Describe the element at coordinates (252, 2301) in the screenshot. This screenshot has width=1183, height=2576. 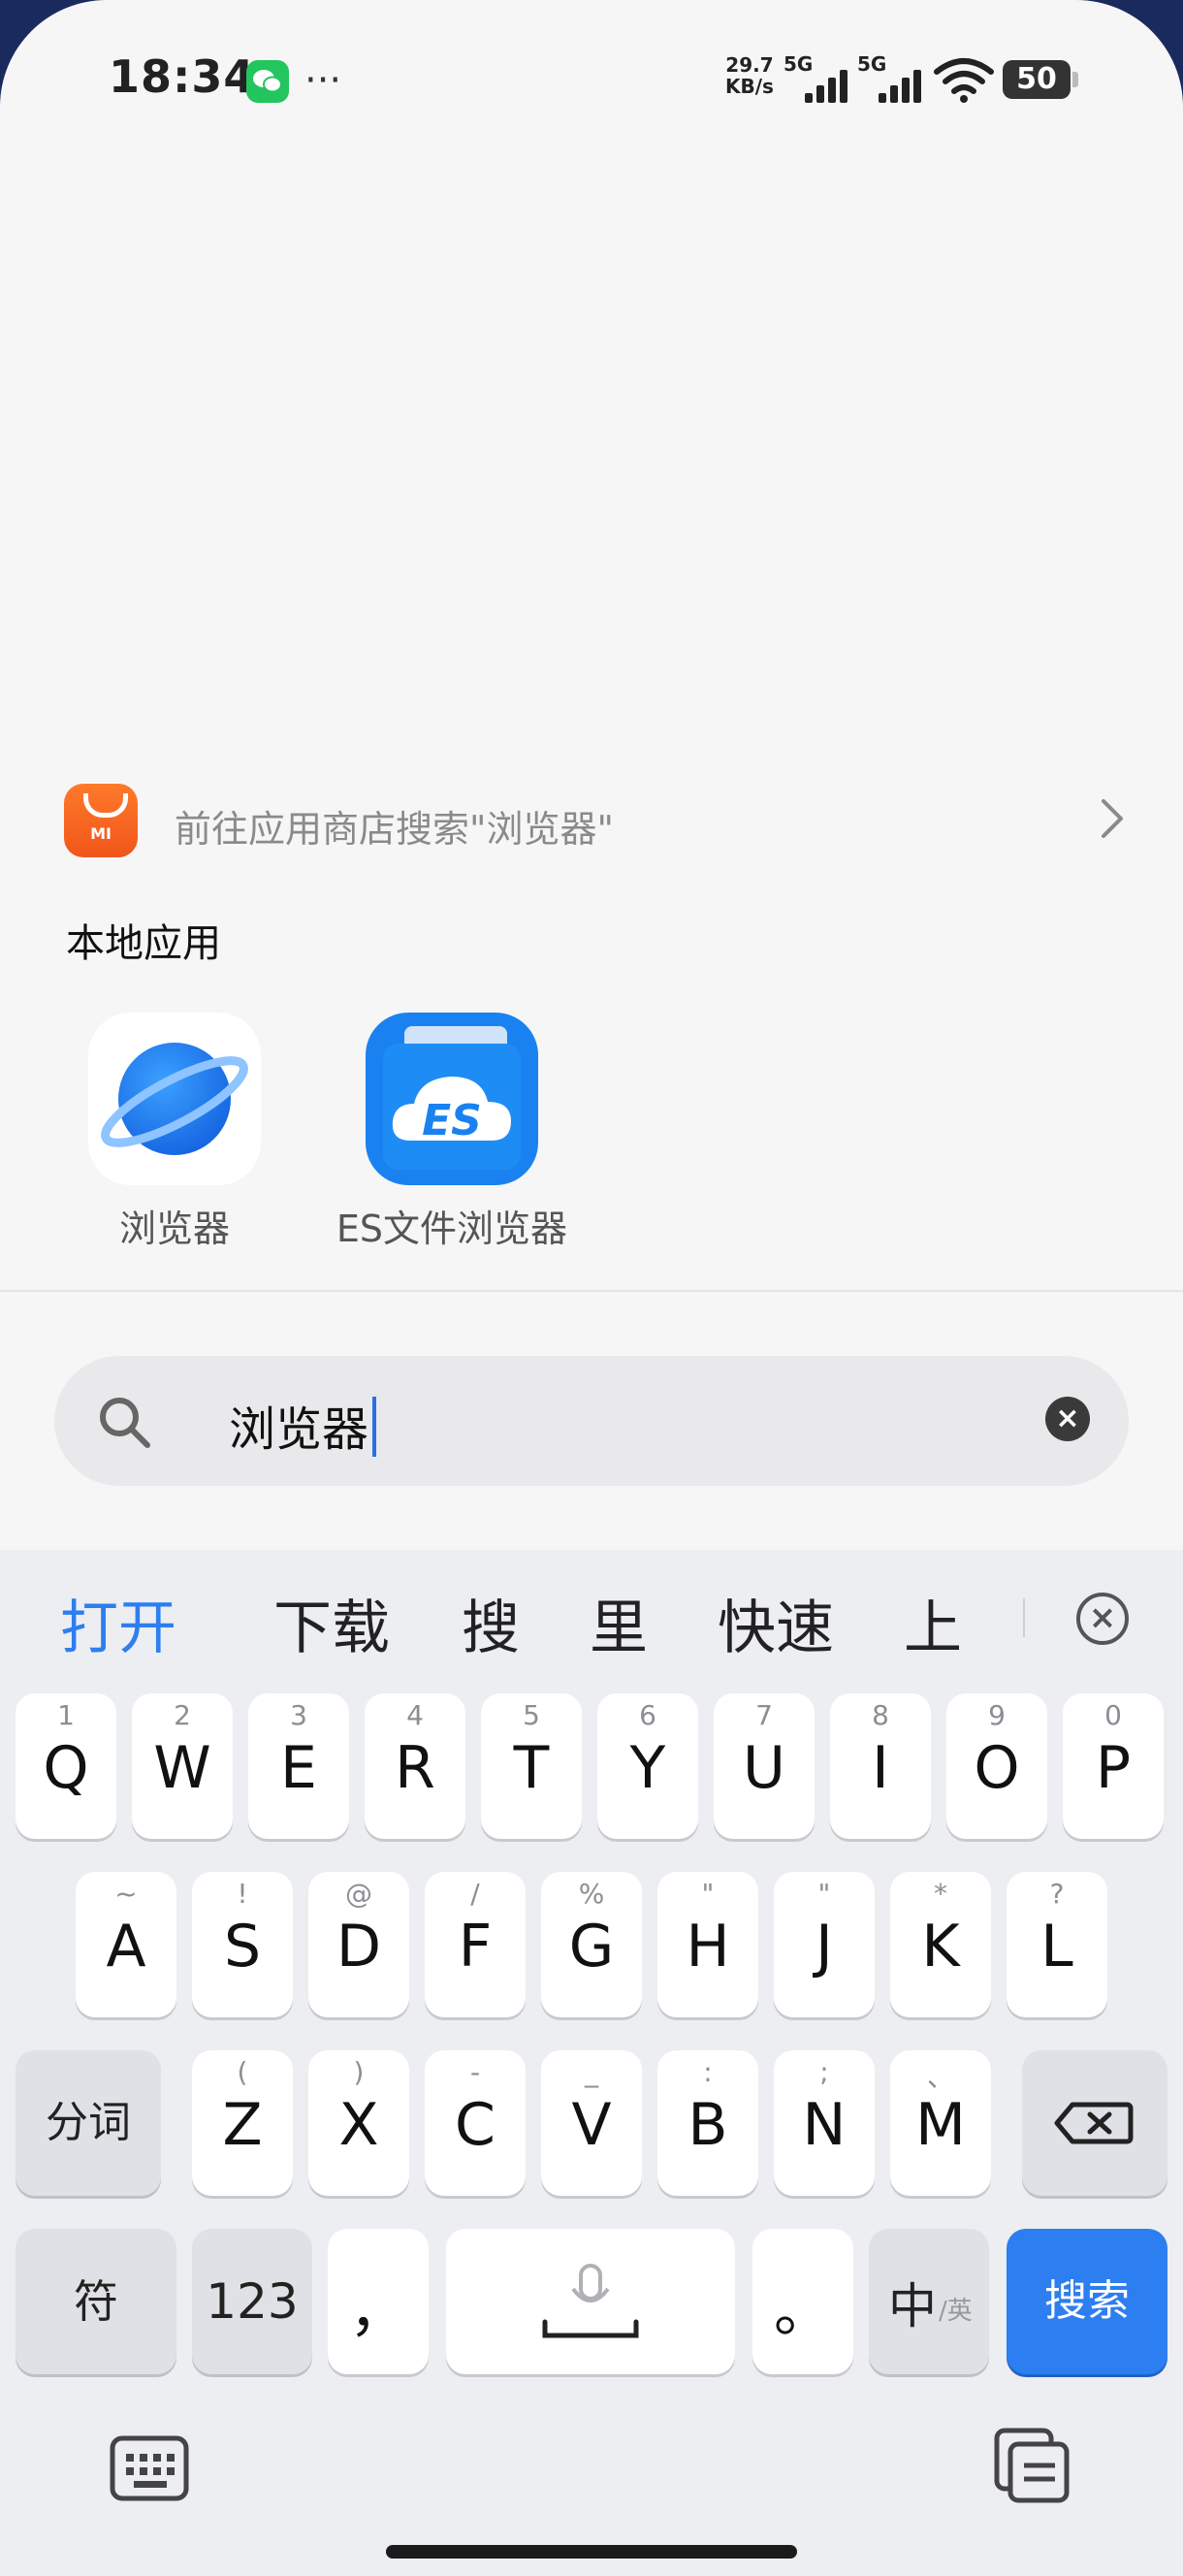
I see `numbers-key: 123` at that location.